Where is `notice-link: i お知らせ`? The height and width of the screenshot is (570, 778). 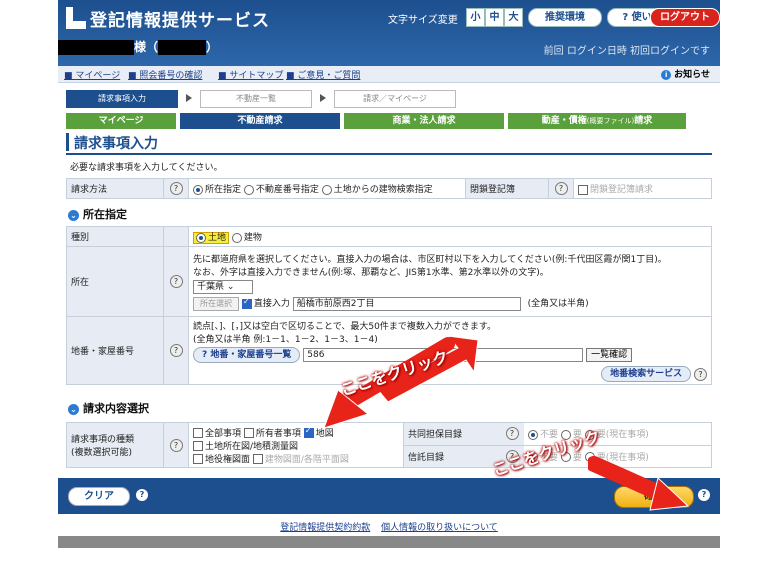 notice-link: i お知らせ is located at coordinates (685, 73).